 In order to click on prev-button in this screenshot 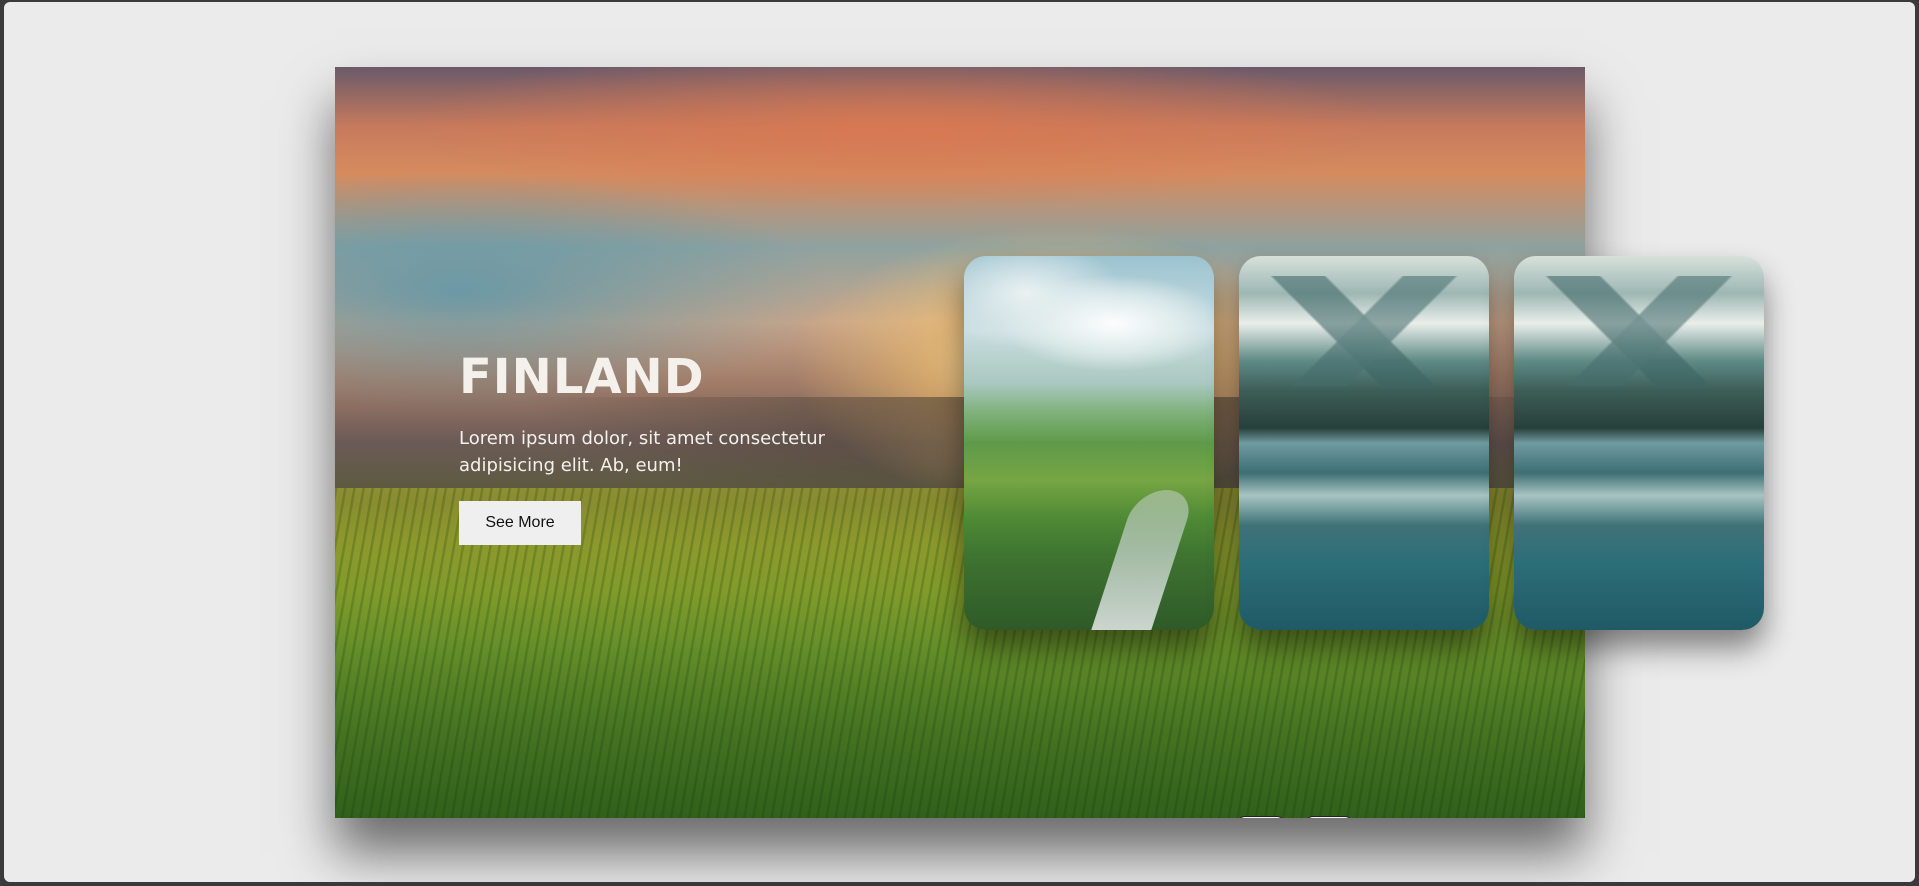, I will do `click(1261, 817)`.